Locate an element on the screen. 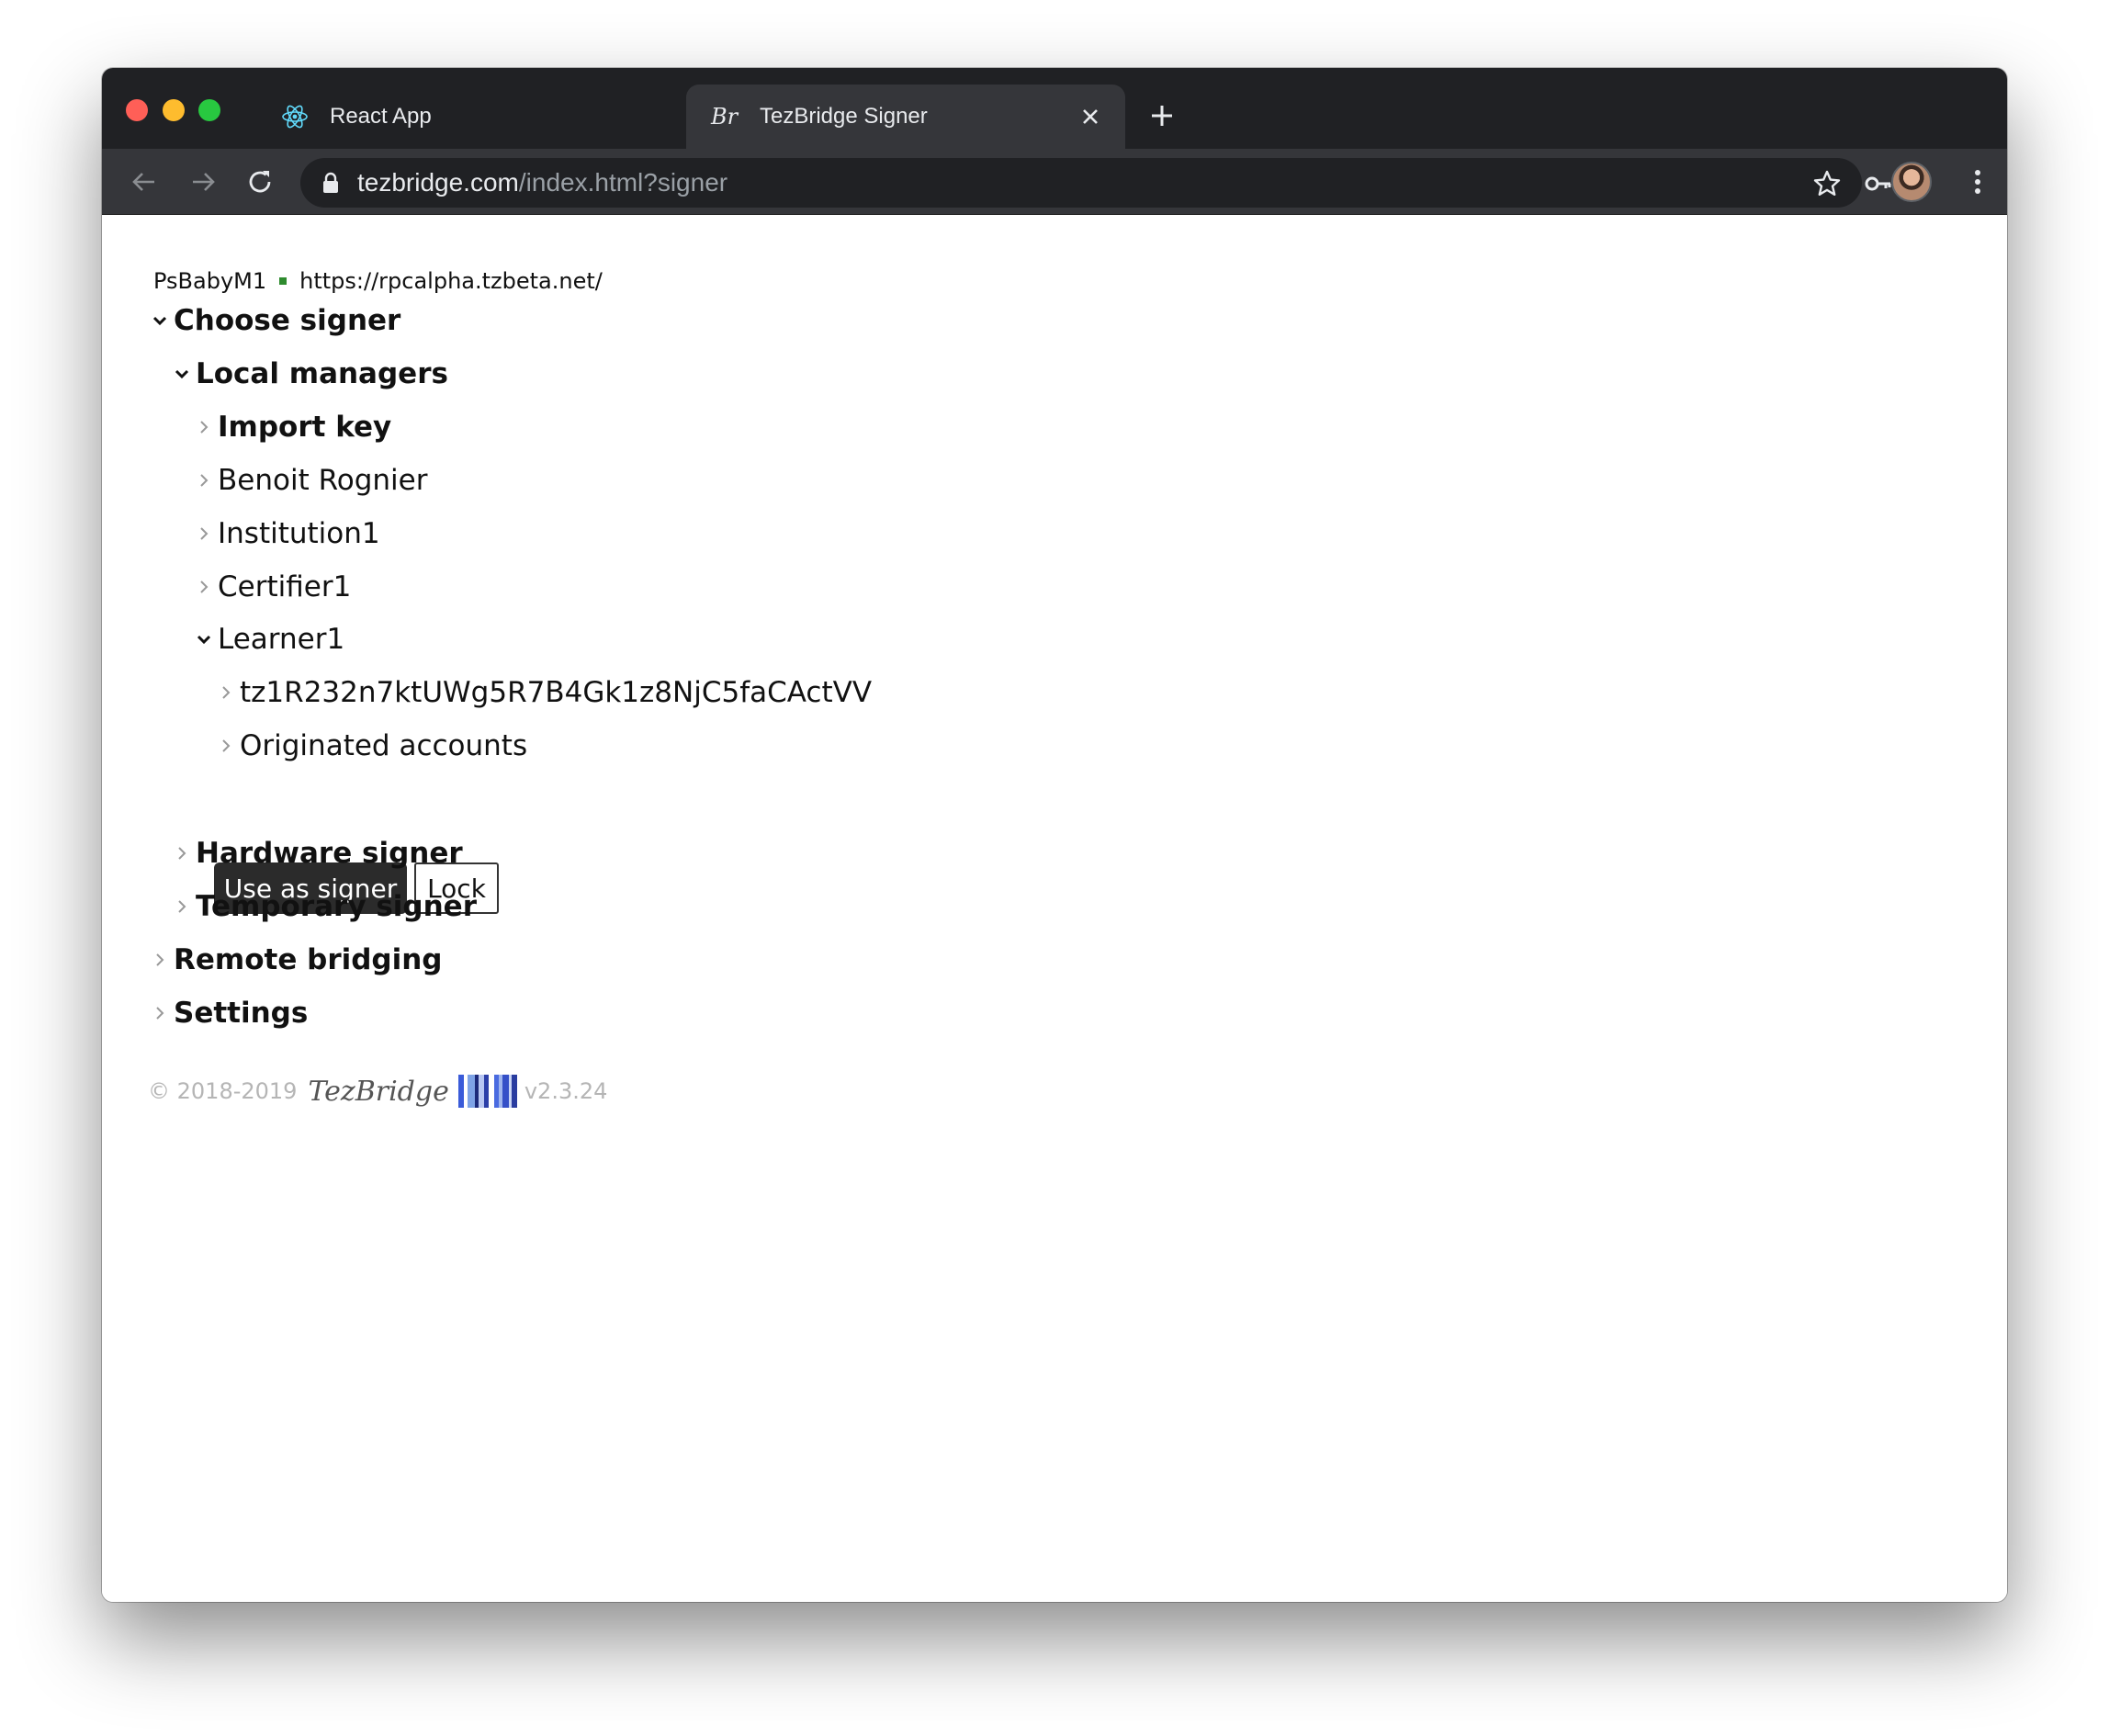  tree-choose-signer: Choose signer is located at coordinates (276, 320).